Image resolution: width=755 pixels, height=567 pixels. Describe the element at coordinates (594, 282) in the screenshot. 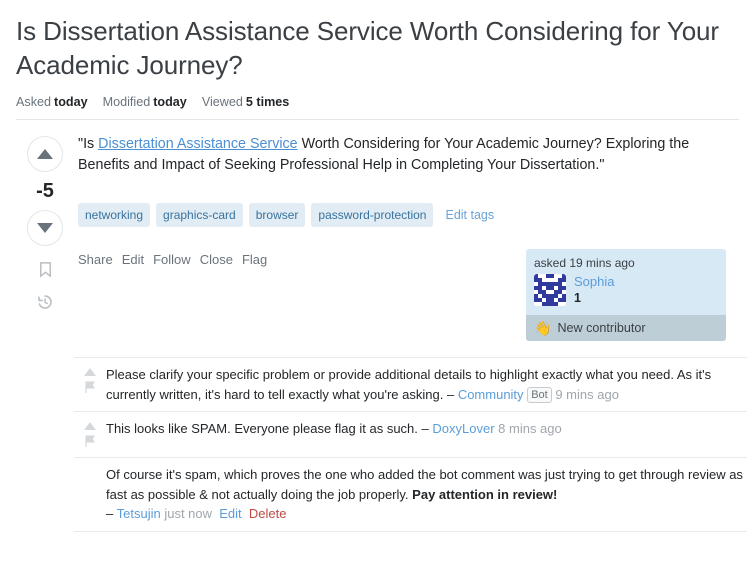

I see `user-name: Sophia` at that location.